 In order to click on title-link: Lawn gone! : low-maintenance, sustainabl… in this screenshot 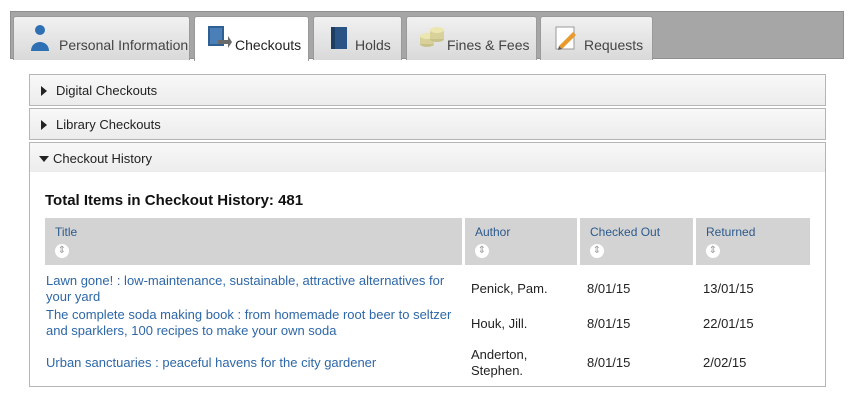, I will do `click(245, 288)`.